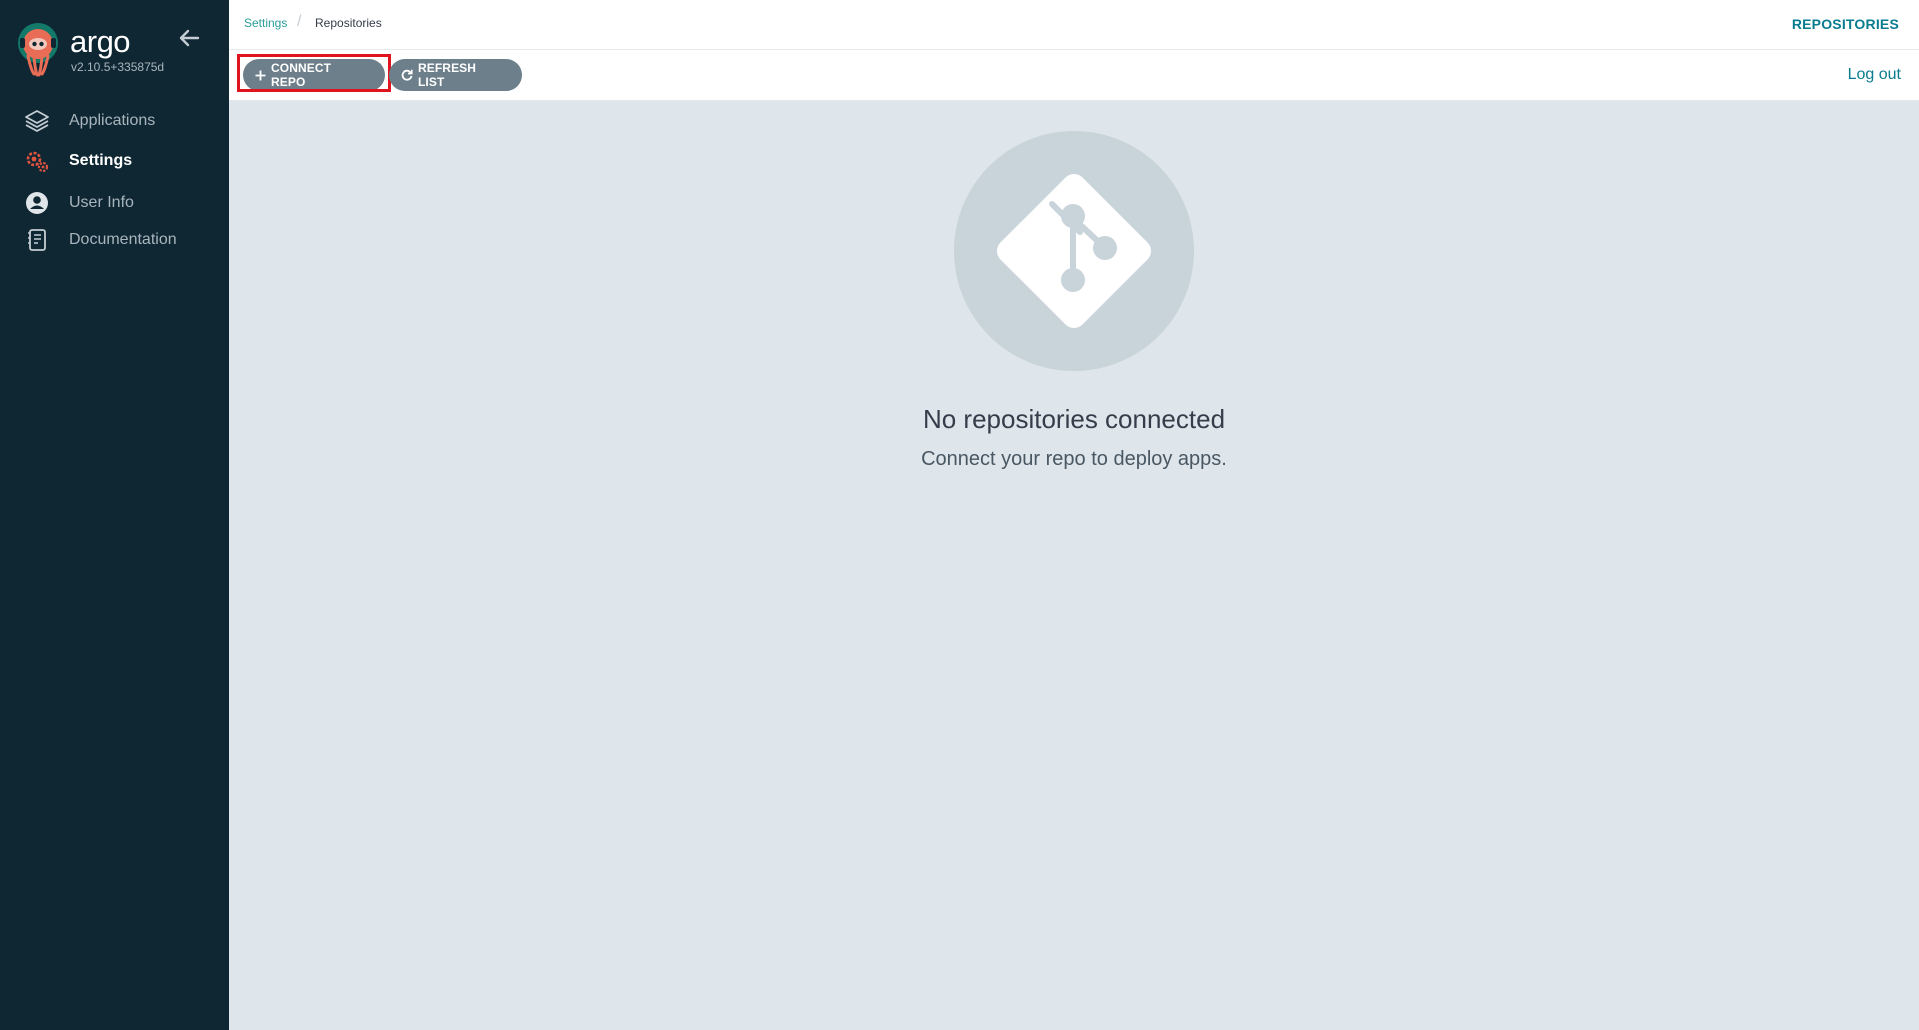  I want to click on breadcrumb-settings: Settings, so click(265, 23).